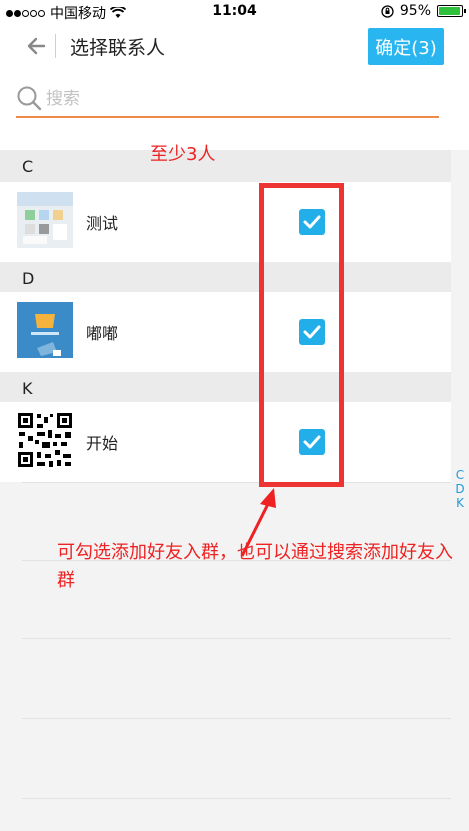 The image size is (469, 831). What do you see at coordinates (460, 503) in the screenshot?
I see `index-letter-k: K` at bounding box center [460, 503].